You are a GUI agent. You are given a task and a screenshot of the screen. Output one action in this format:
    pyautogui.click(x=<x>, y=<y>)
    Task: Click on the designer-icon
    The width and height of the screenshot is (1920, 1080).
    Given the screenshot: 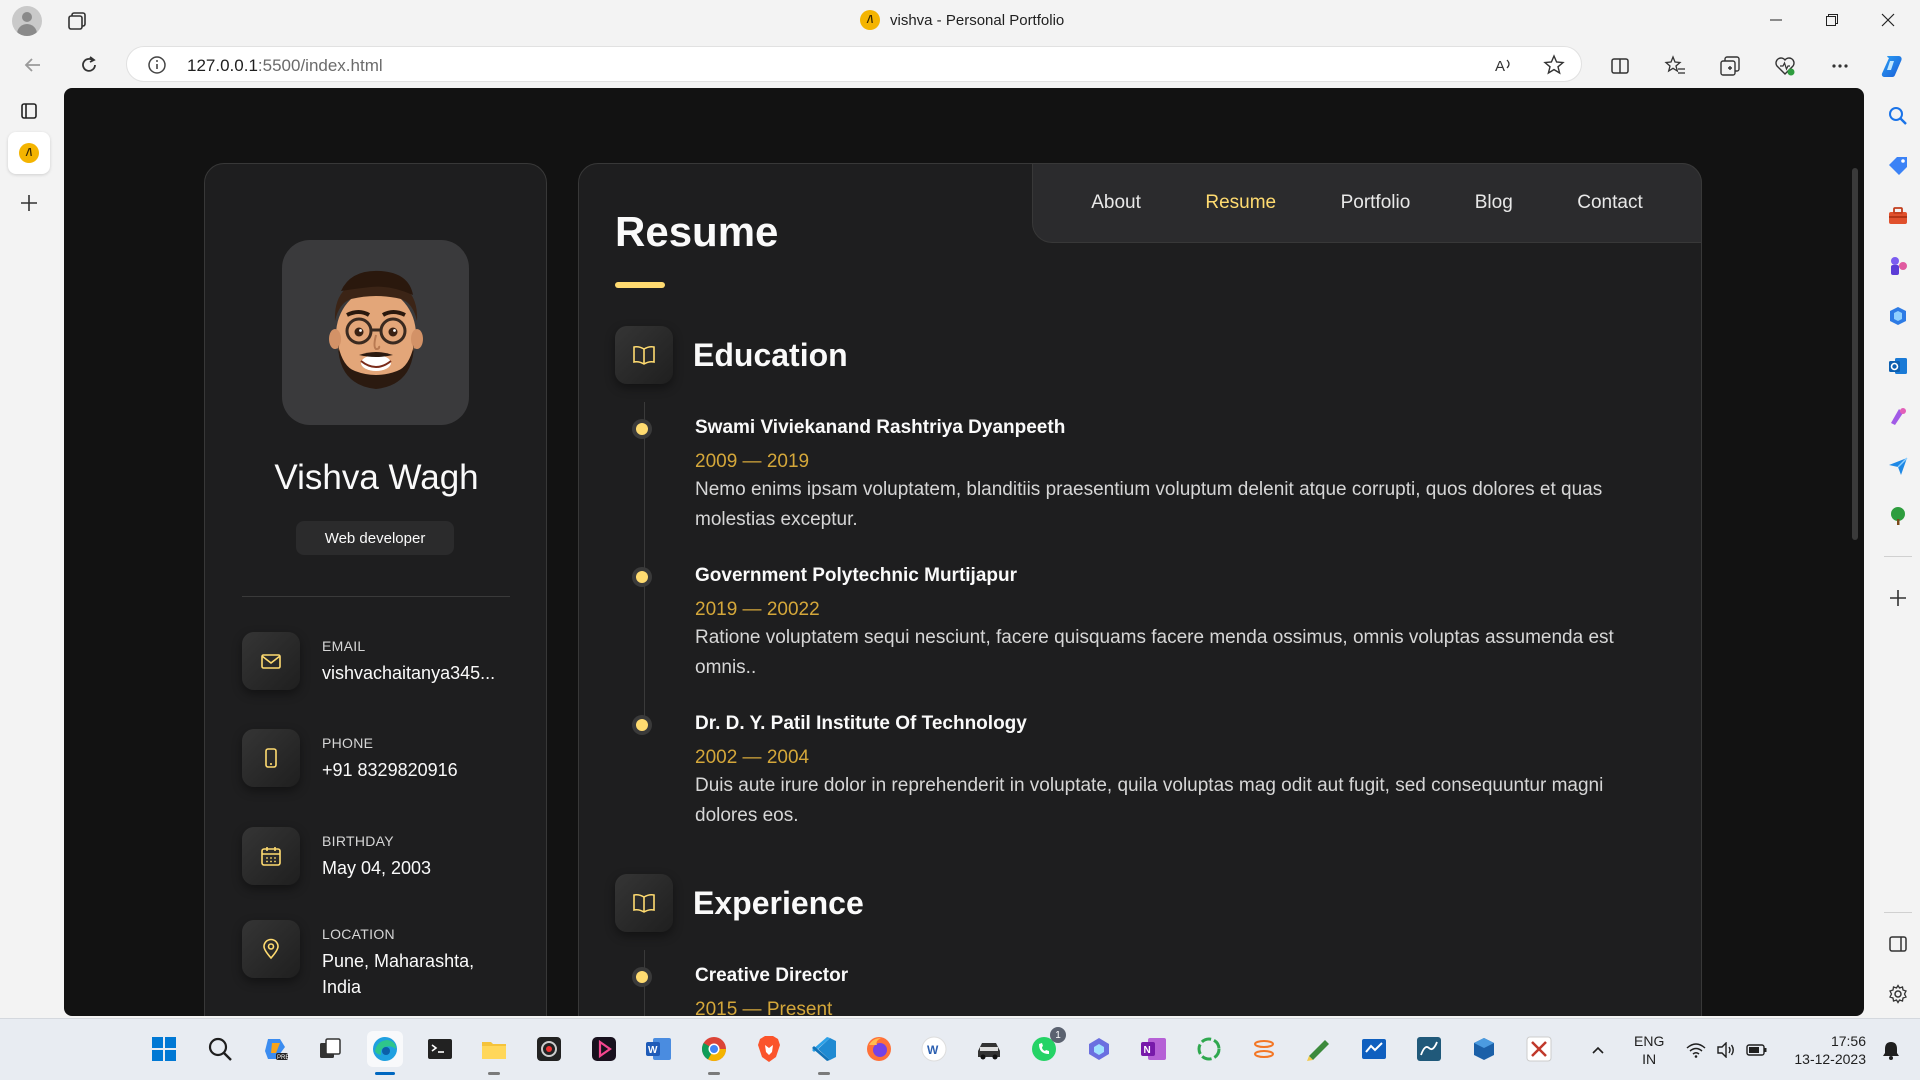 What is the action you would take?
    pyautogui.click(x=1898, y=416)
    